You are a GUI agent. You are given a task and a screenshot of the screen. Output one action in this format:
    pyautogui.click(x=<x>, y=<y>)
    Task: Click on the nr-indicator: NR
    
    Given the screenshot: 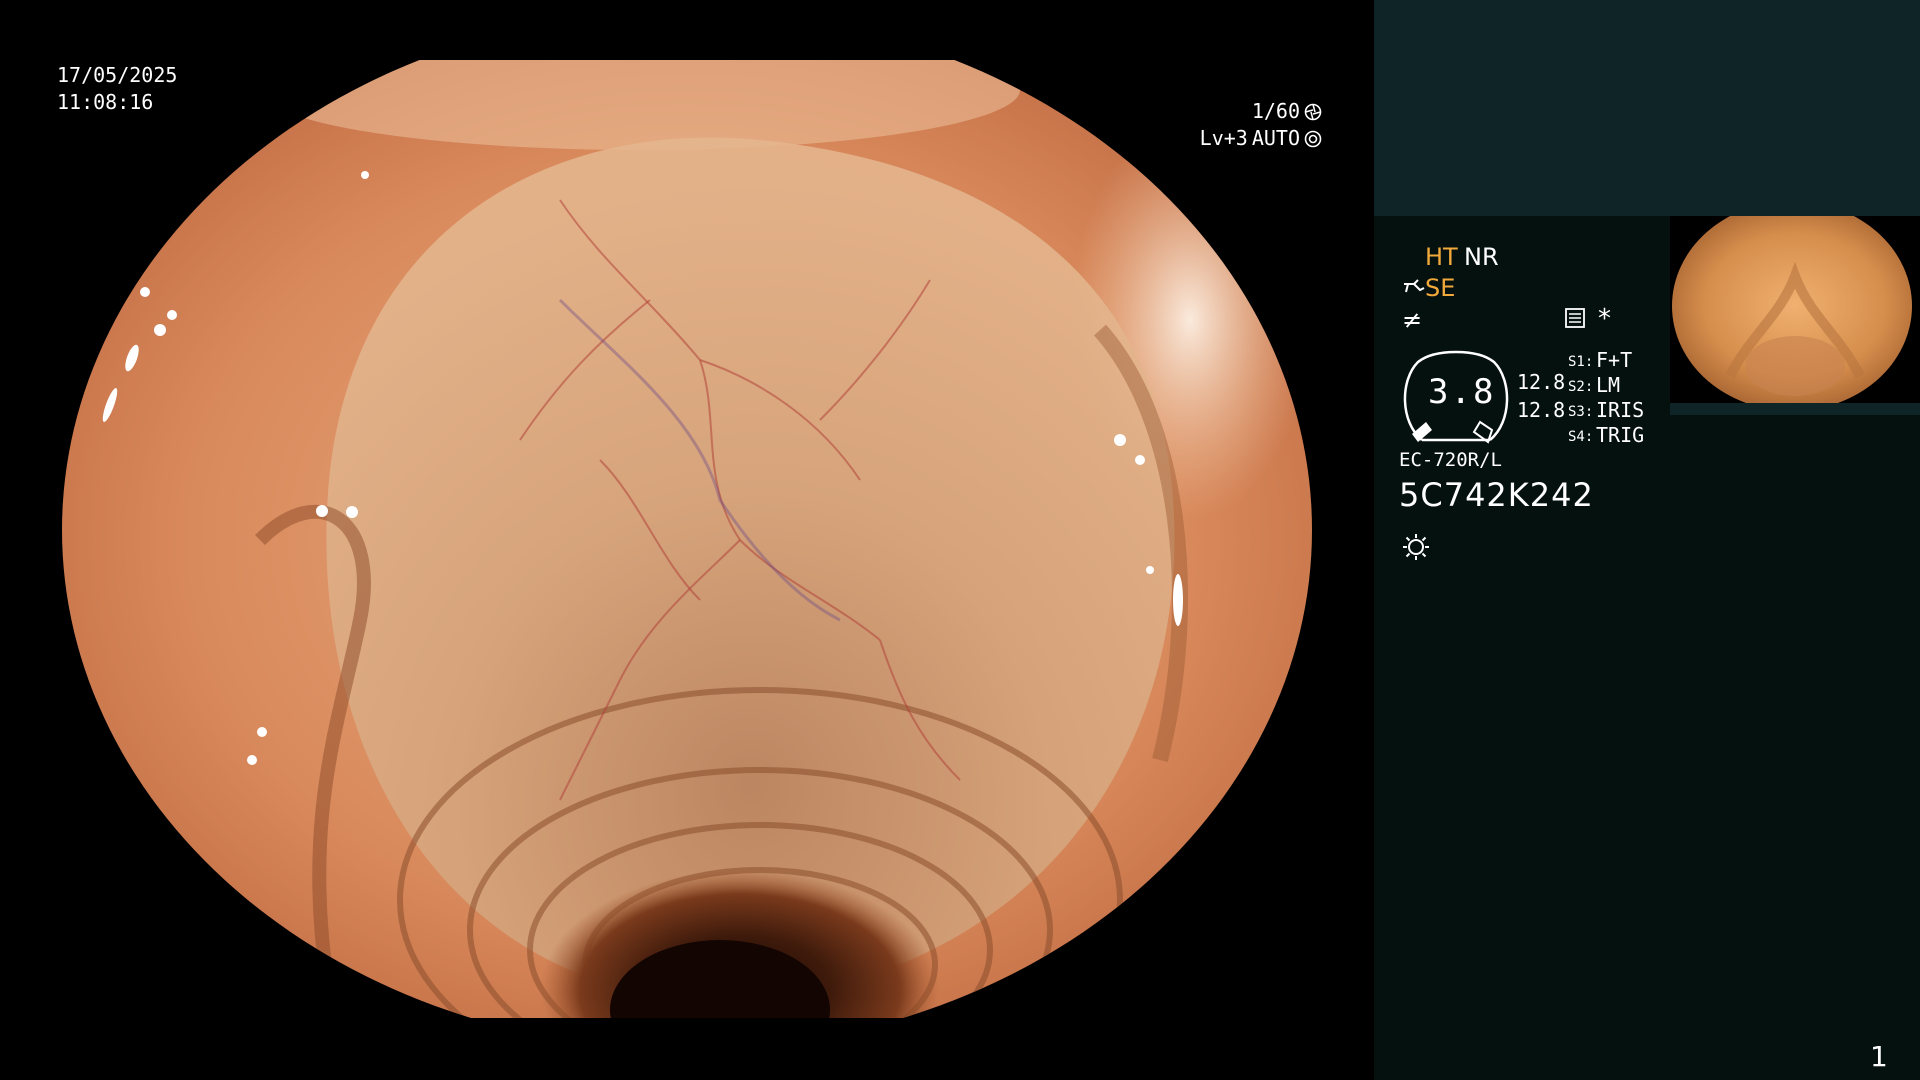 What is the action you would take?
    pyautogui.click(x=1481, y=257)
    